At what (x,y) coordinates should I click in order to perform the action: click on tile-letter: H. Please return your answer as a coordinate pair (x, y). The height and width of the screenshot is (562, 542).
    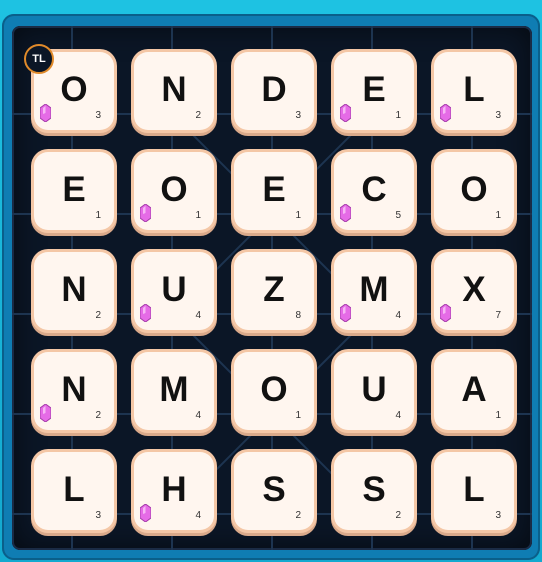
    Looking at the image, I should click on (174, 489).